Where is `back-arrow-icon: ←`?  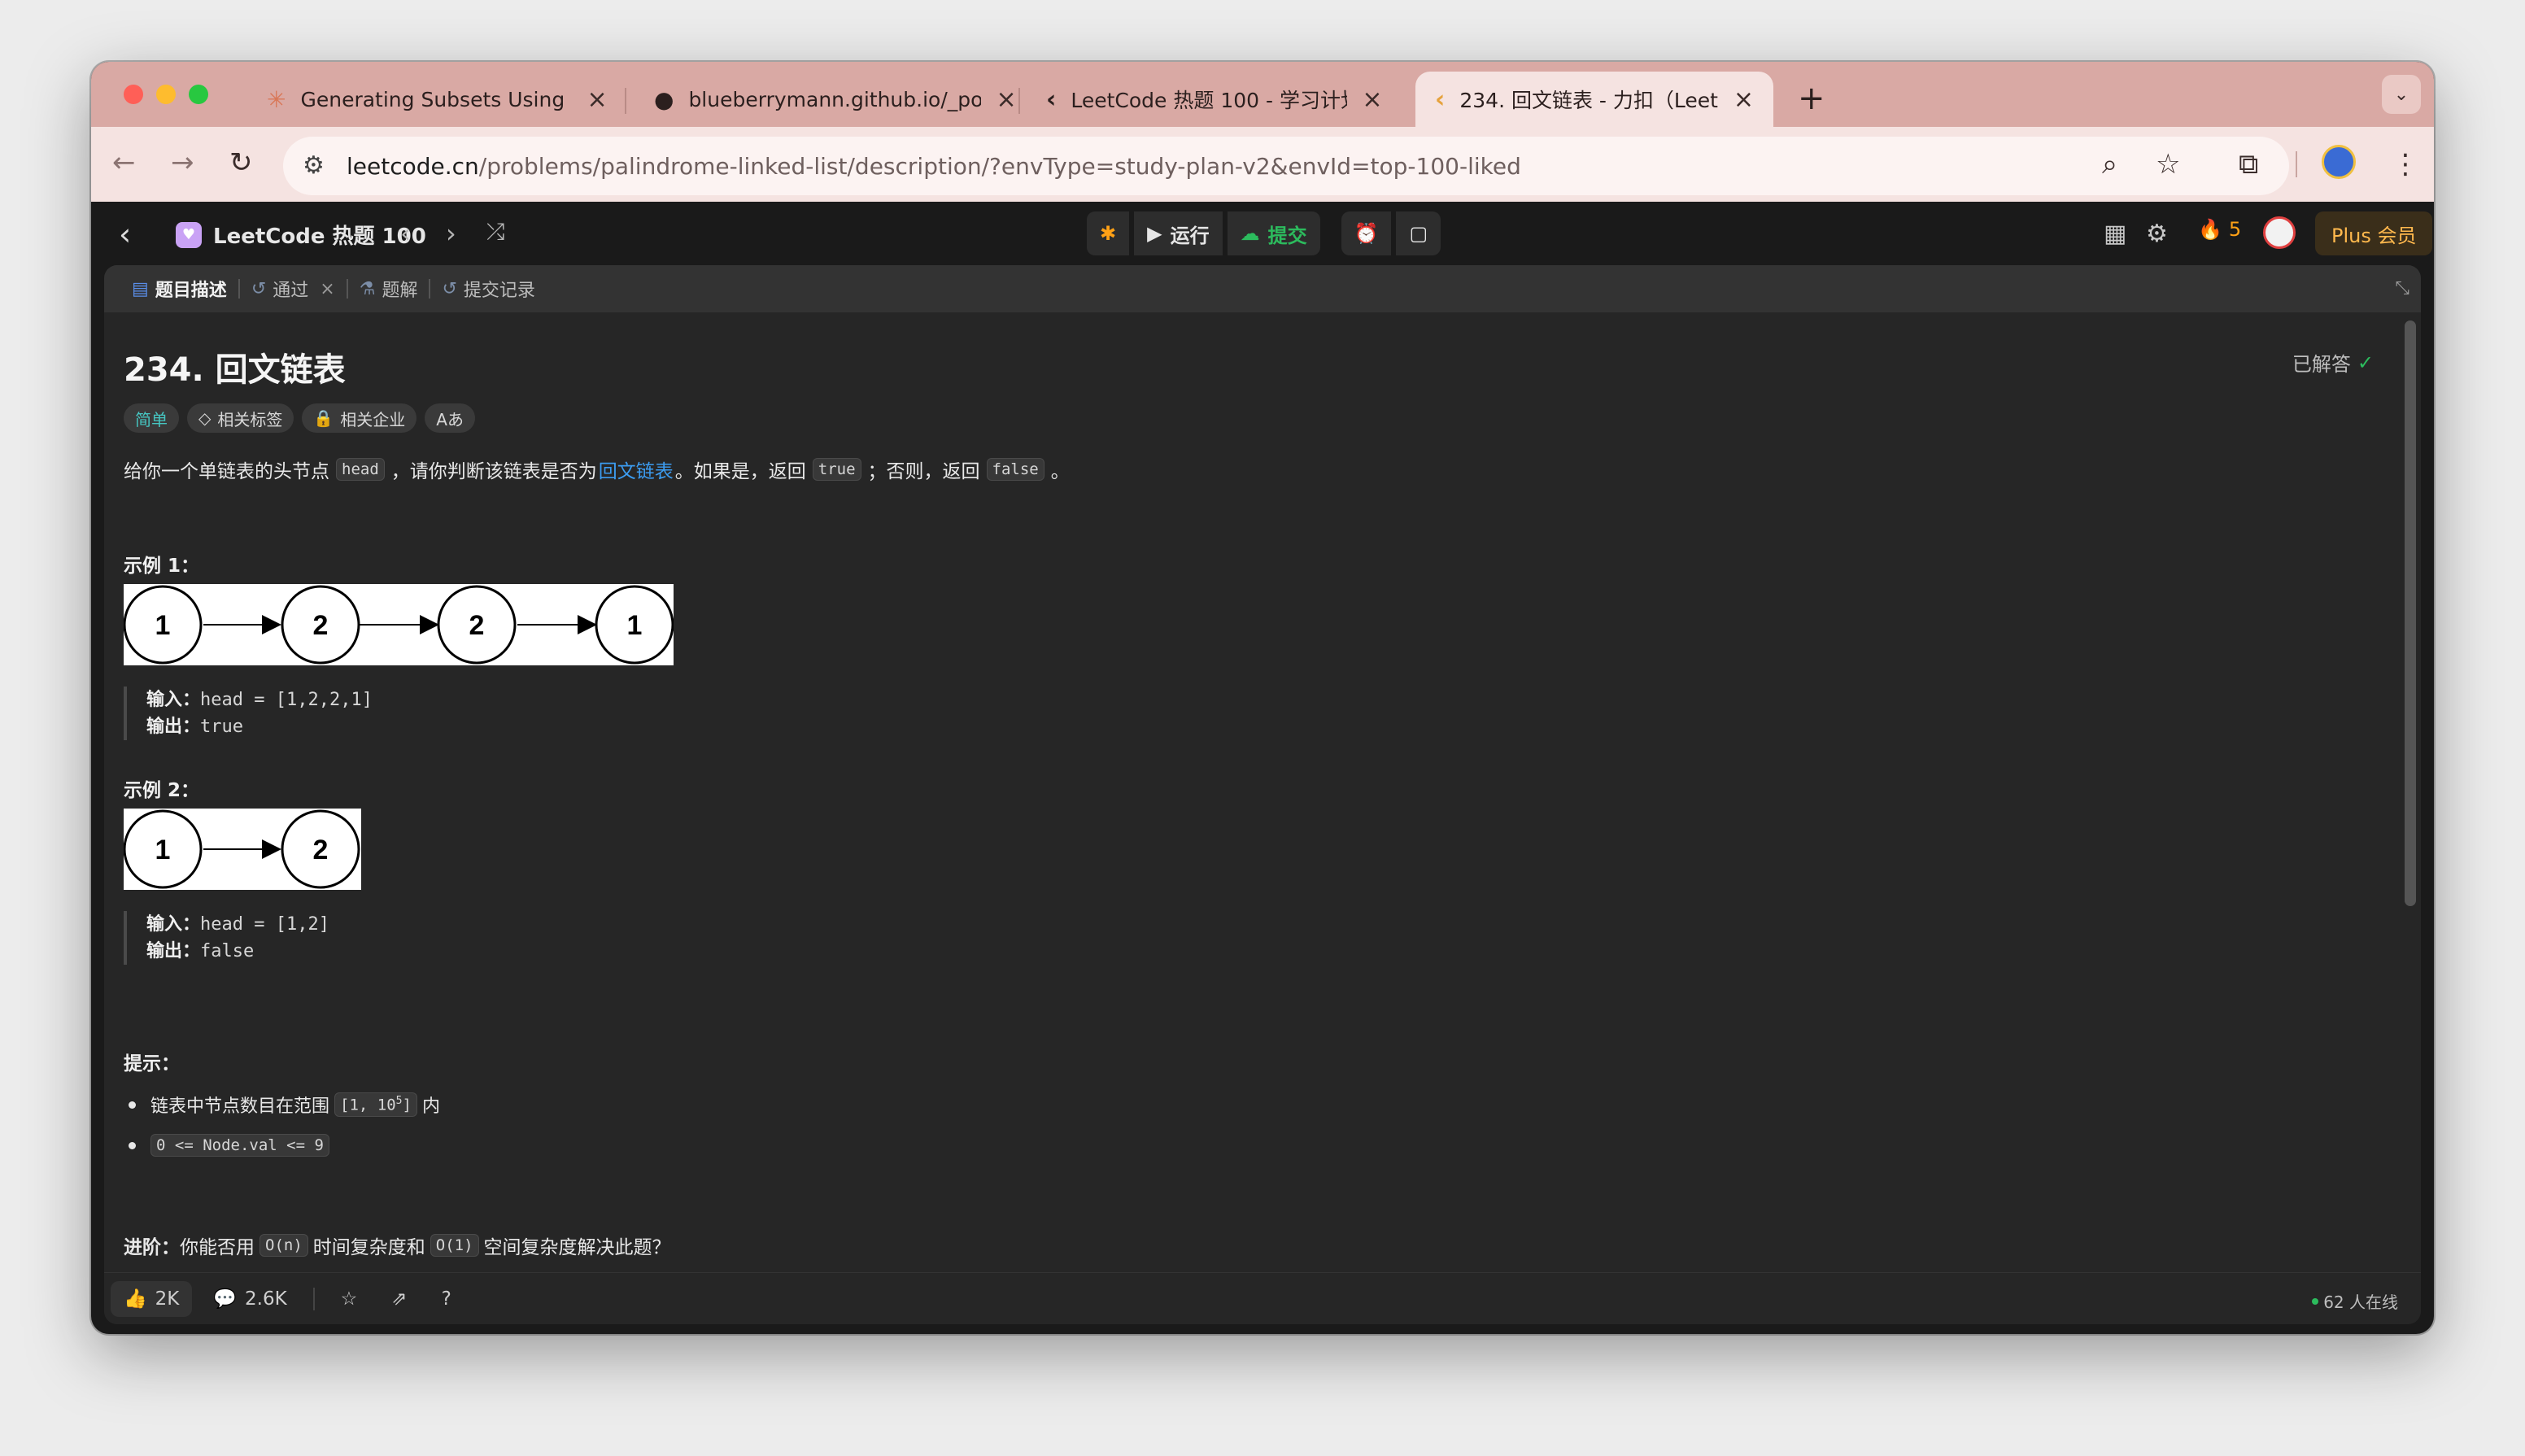
back-arrow-icon: ← is located at coordinates (124, 162).